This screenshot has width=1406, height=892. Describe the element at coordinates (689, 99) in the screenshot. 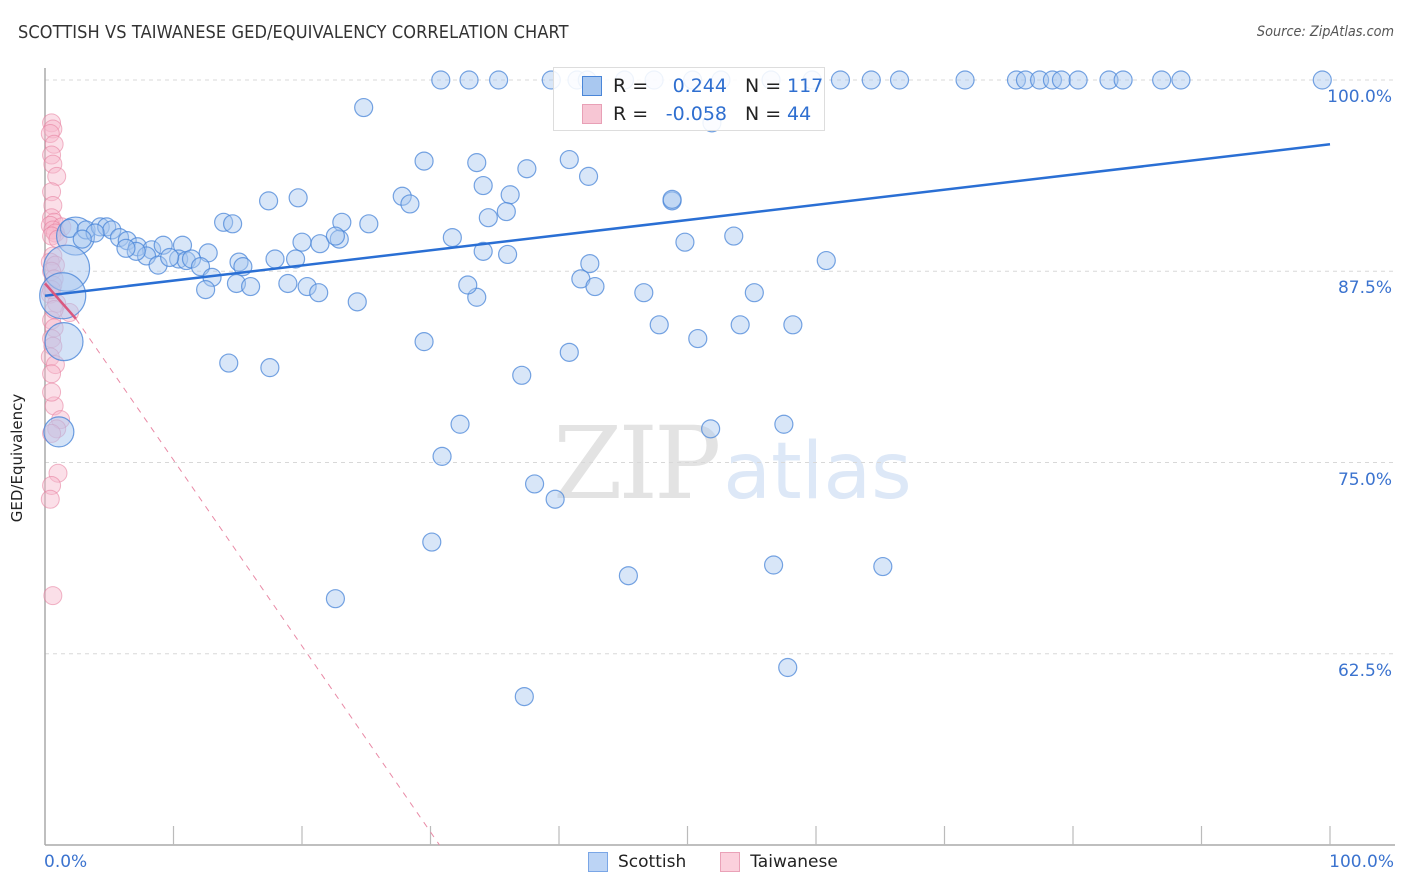

I see `correlation-legend: R = 0.244 N = 117 R = -0.058 N = 44` at that location.